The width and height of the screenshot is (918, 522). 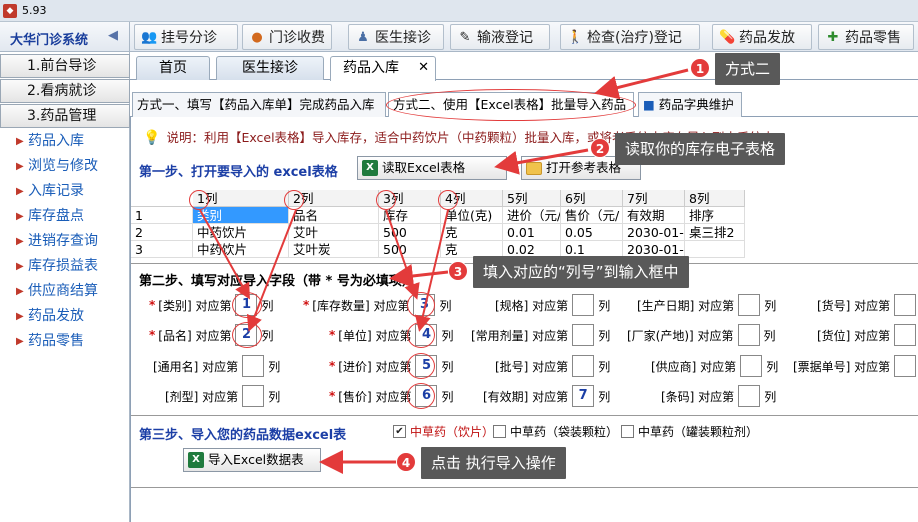 What do you see at coordinates (696, 104) in the screenshot?
I see `tab-label: 药品字典维护` at bounding box center [696, 104].